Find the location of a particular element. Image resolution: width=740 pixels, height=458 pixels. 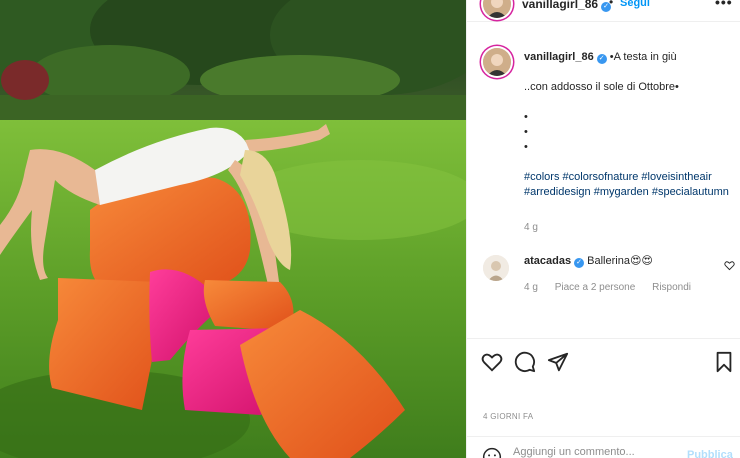

caption-author-avatar is located at coordinates (497, 62).